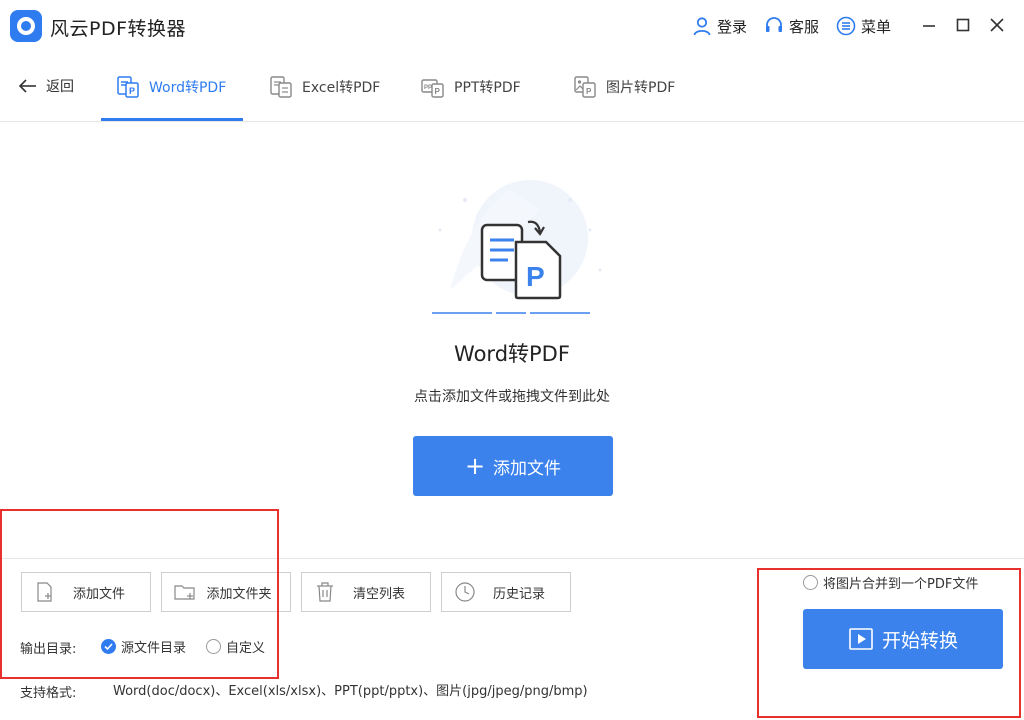  Describe the element at coordinates (341, 88) in the screenshot. I see `tab-label: Excel转PDF` at that location.